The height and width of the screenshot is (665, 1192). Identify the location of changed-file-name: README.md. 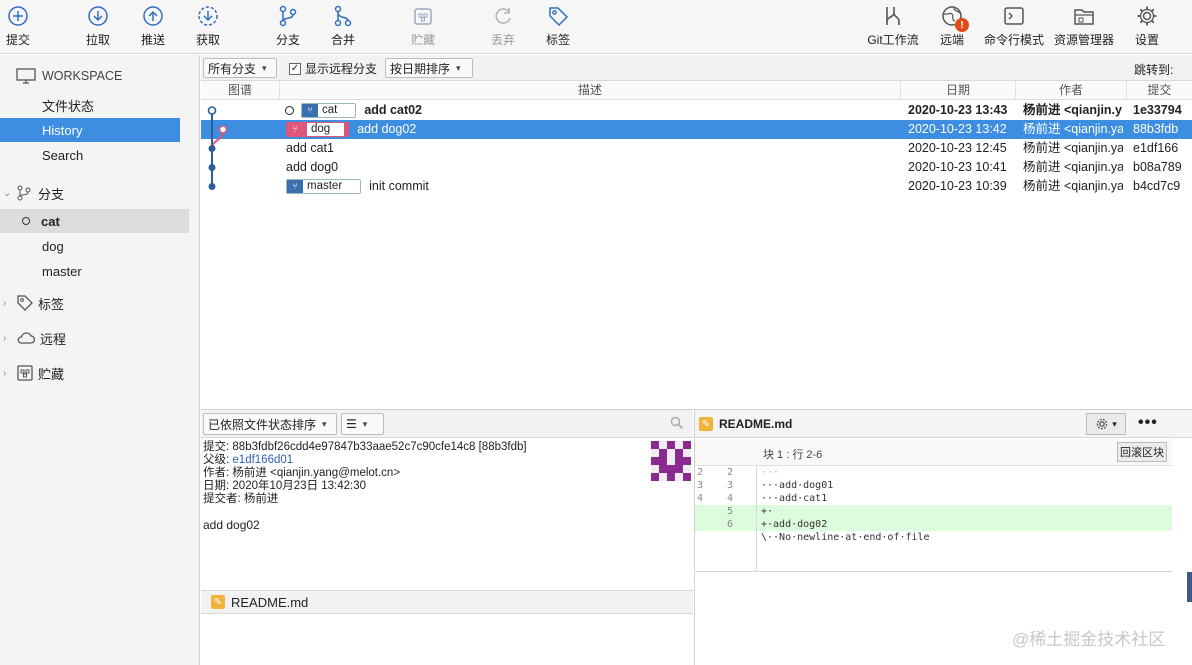
(270, 602).